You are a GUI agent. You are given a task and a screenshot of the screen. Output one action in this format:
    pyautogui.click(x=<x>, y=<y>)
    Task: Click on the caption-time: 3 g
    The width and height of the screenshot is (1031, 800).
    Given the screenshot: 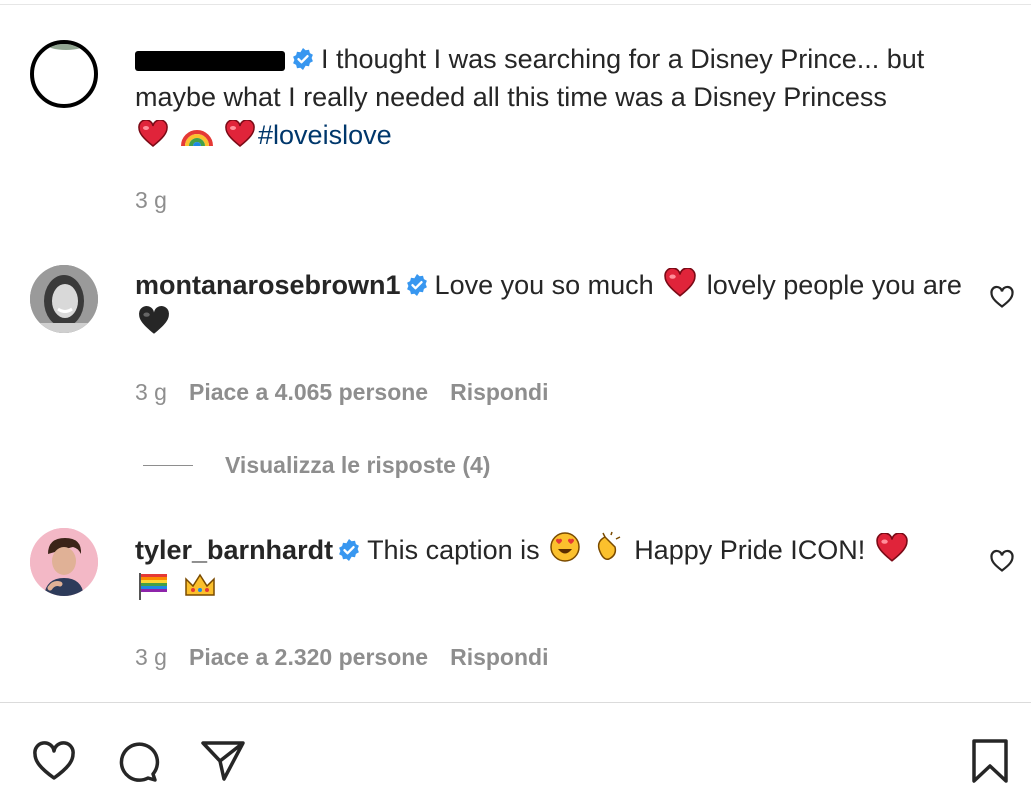 What is the action you would take?
    pyautogui.click(x=151, y=200)
    